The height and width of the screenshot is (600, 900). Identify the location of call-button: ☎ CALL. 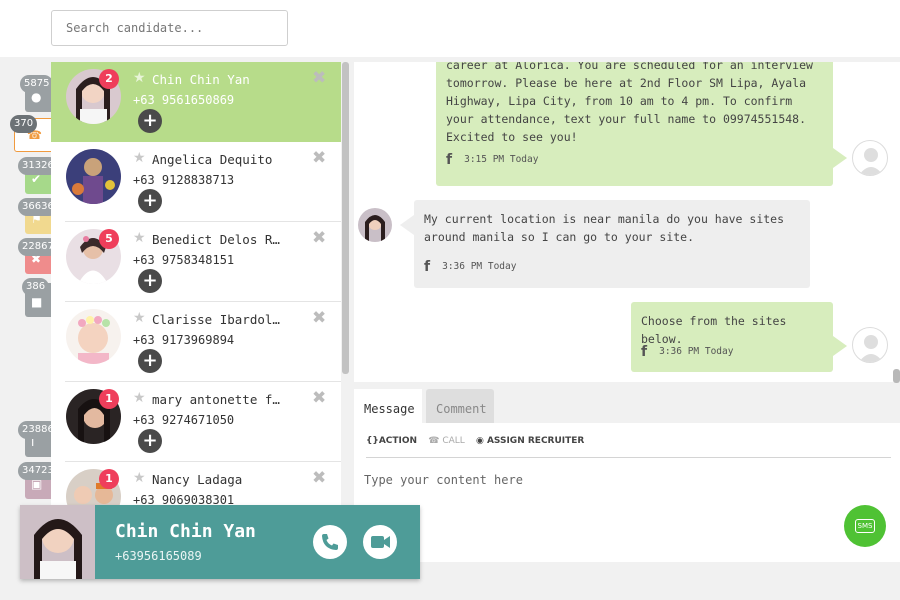
(446, 441).